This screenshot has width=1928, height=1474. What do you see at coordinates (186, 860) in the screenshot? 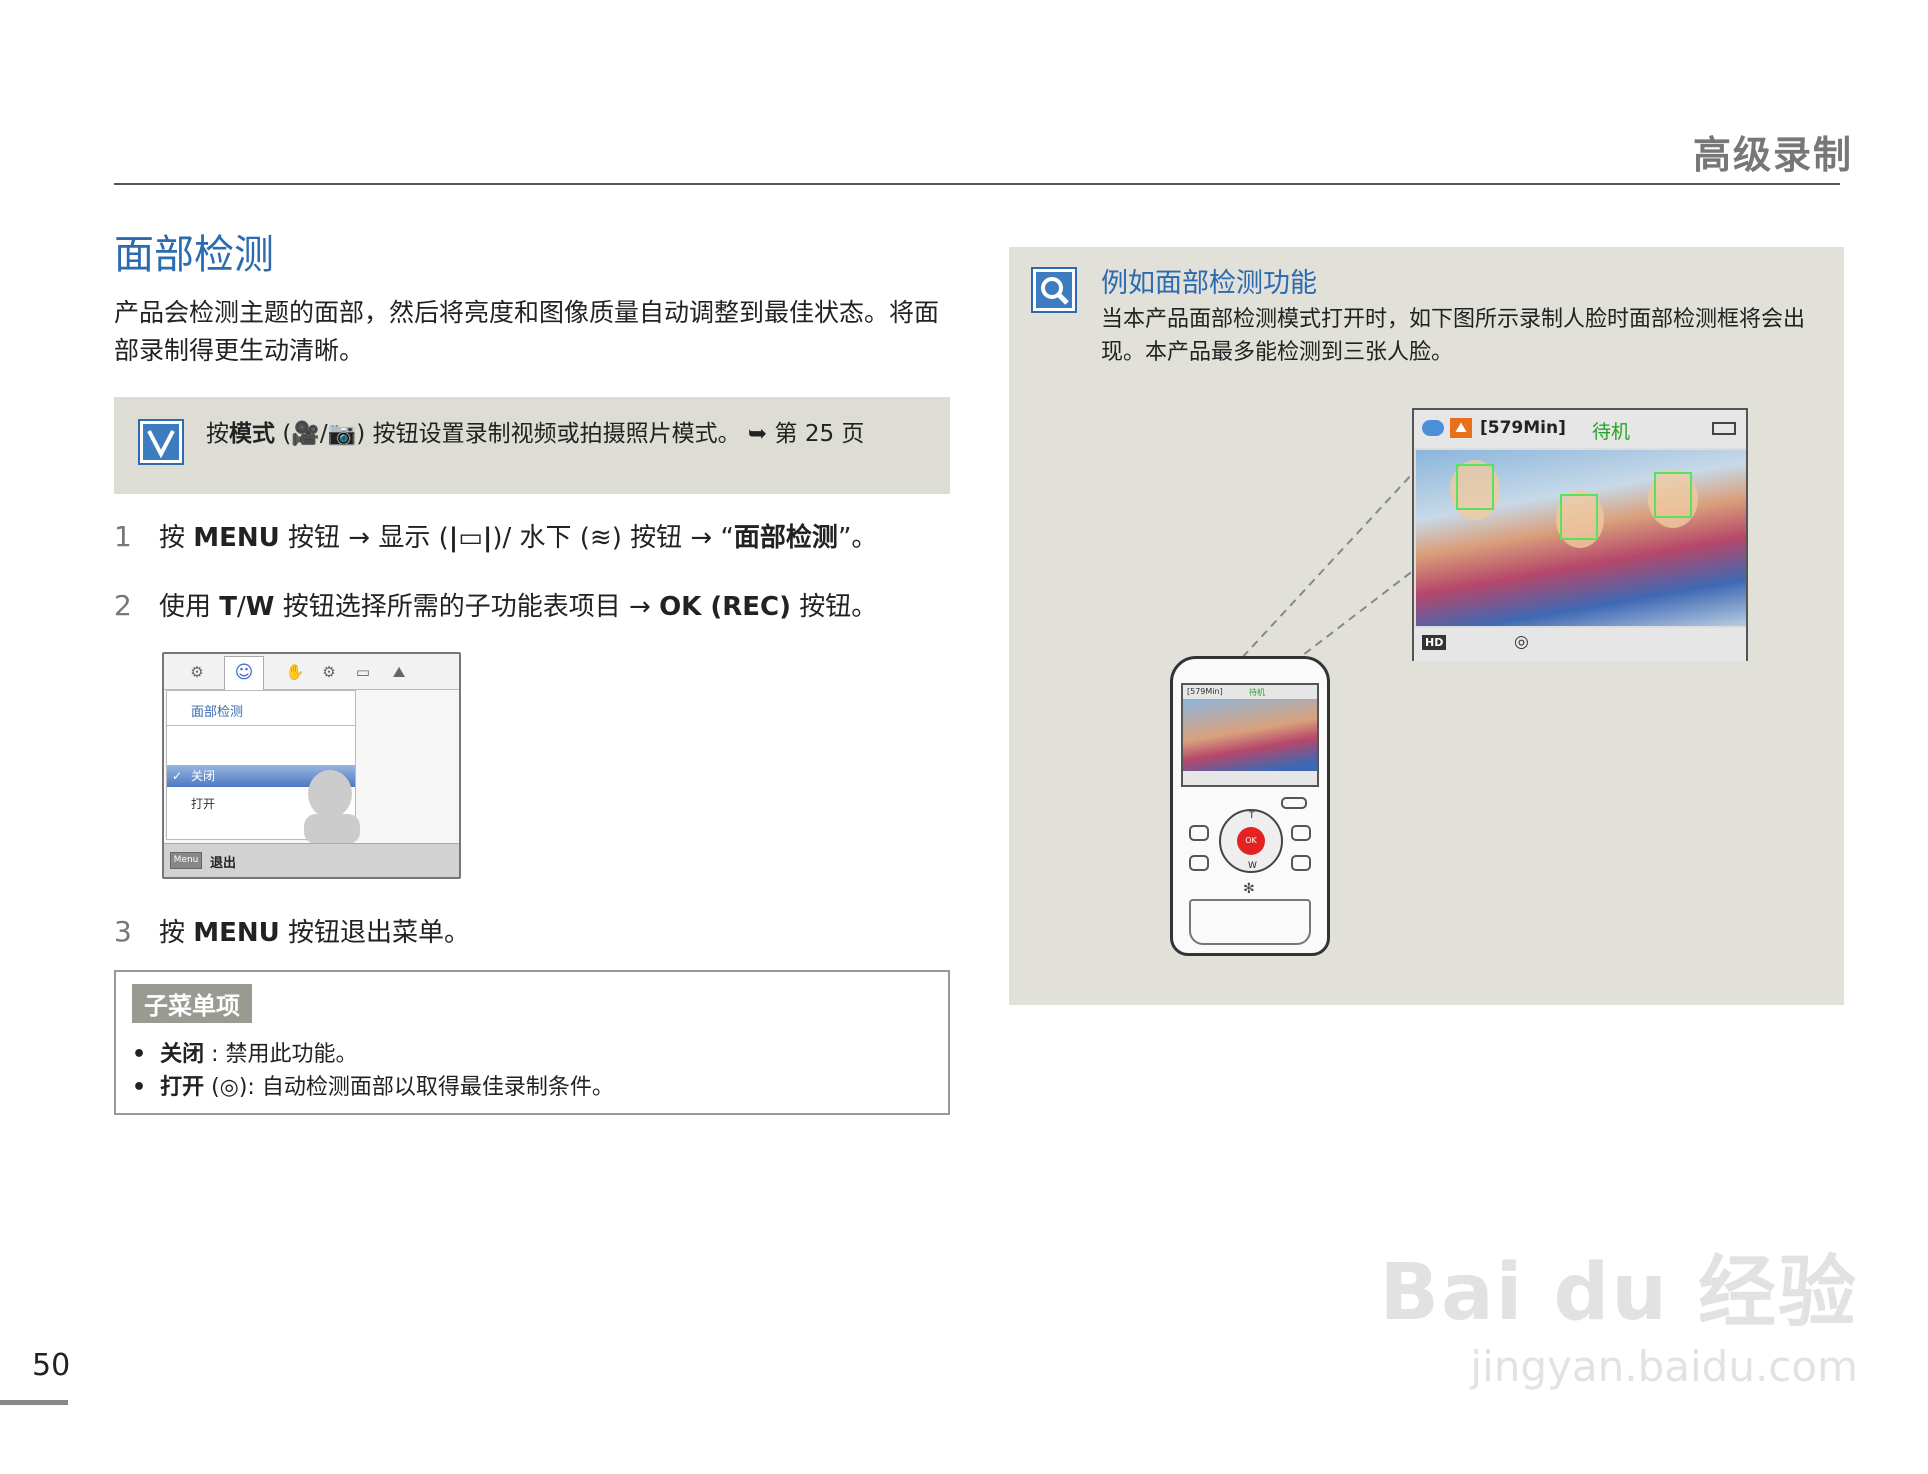
I see `menu-button-icon: Menu` at bounding box center [186, 860].